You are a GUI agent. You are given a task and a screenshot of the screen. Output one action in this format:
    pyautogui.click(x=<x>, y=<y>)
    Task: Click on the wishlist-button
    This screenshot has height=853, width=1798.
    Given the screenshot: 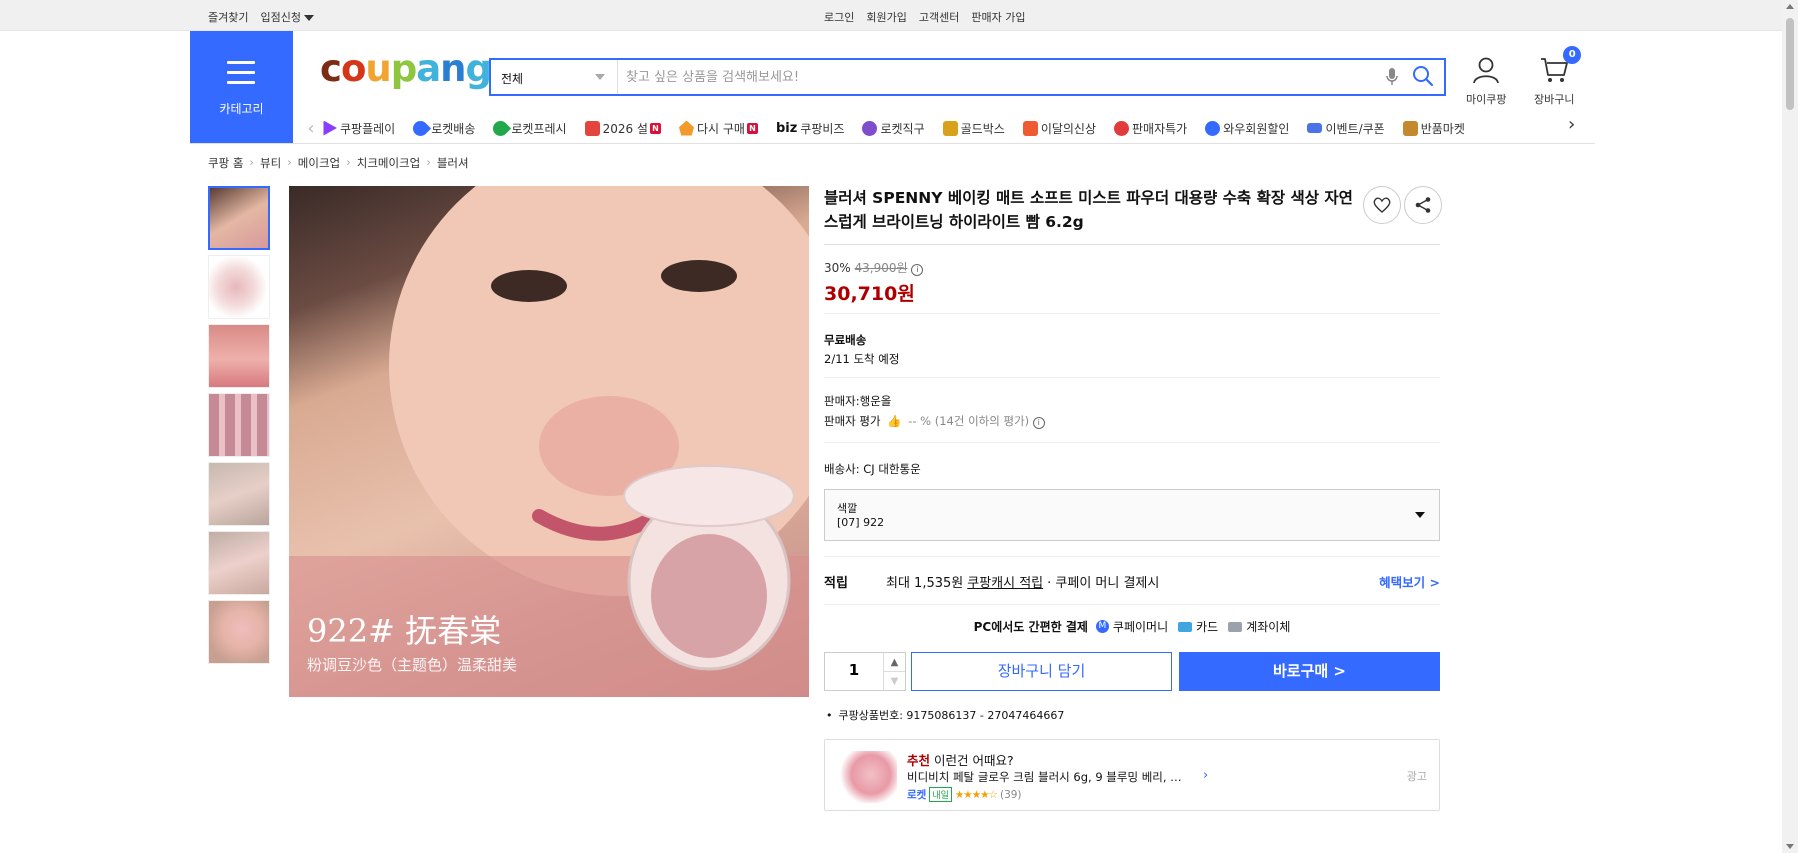 What is the action you would take?
    pyautogui.click(x=1382, y=205)
    